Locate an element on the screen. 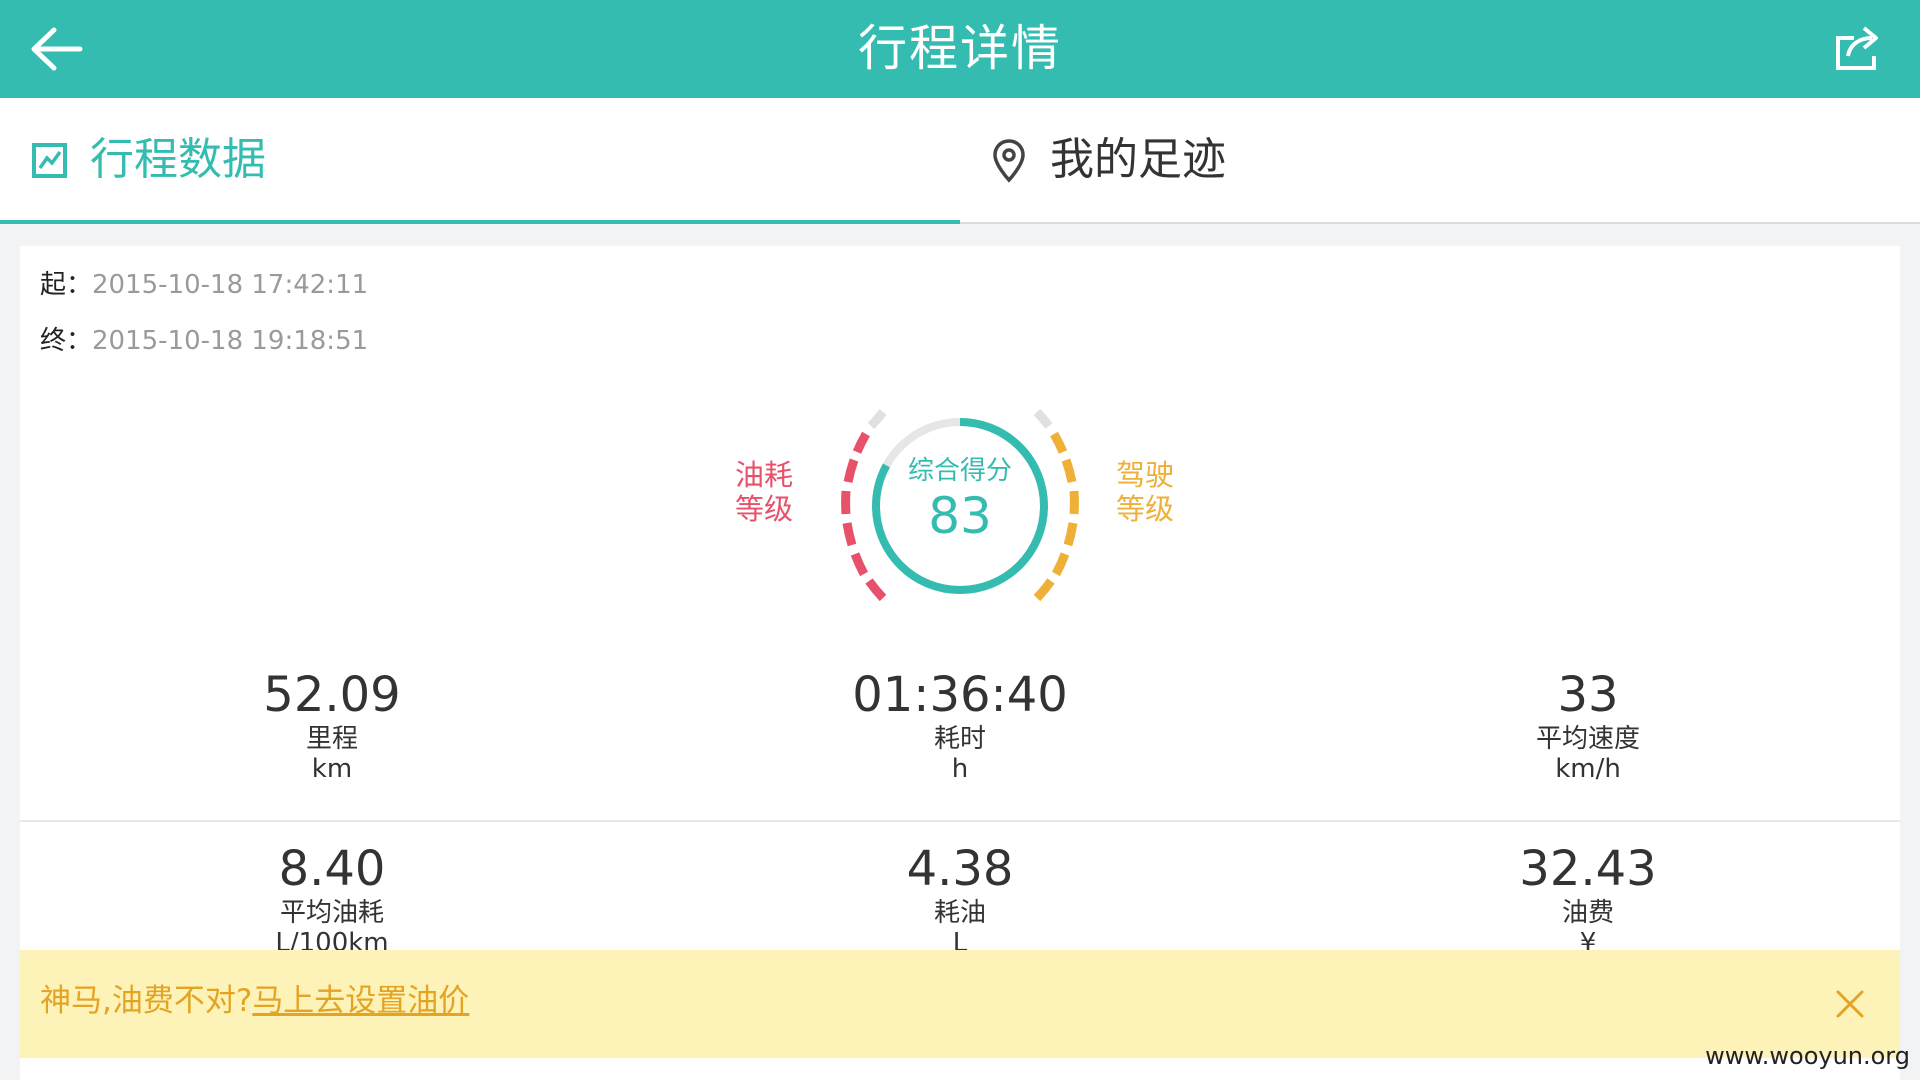 This screenshot has width=1920, height=1080. drive-level-label: 驾驶 等级 is located at coordinates (1145, 492).